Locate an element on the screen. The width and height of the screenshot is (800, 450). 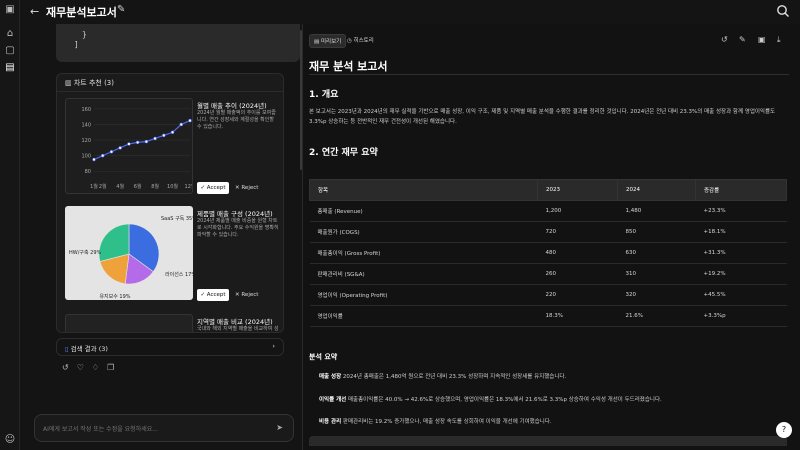
y-tick-label: 120 is located at coordinates (86, 141).